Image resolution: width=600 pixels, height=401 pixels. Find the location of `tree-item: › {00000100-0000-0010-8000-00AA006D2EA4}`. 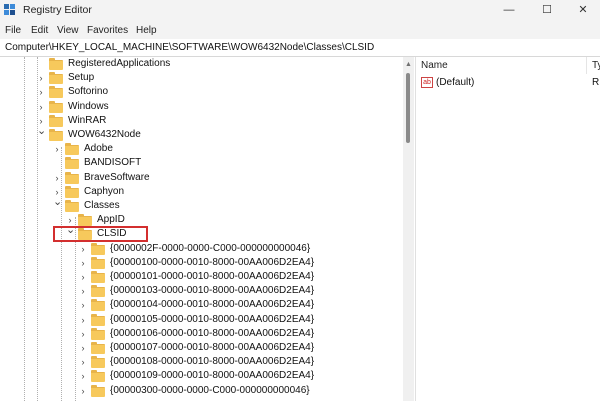

tree-item: › {00000100-0000-0010-8000-00AA006D2EA4} is located at coordinates (190, 263).